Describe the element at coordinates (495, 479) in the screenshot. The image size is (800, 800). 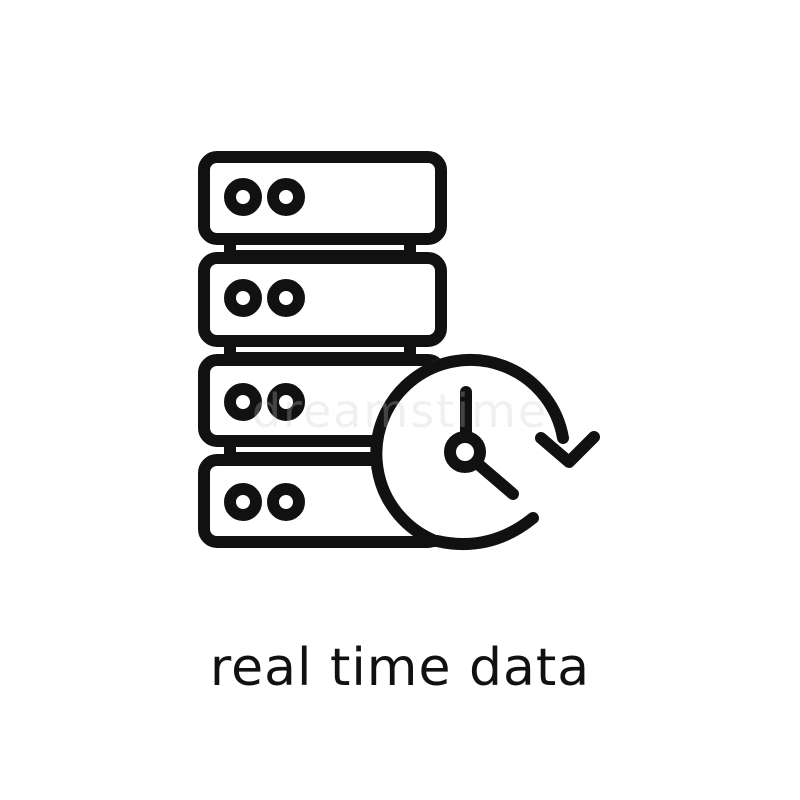
I see `clock-minute-hand` at that location.